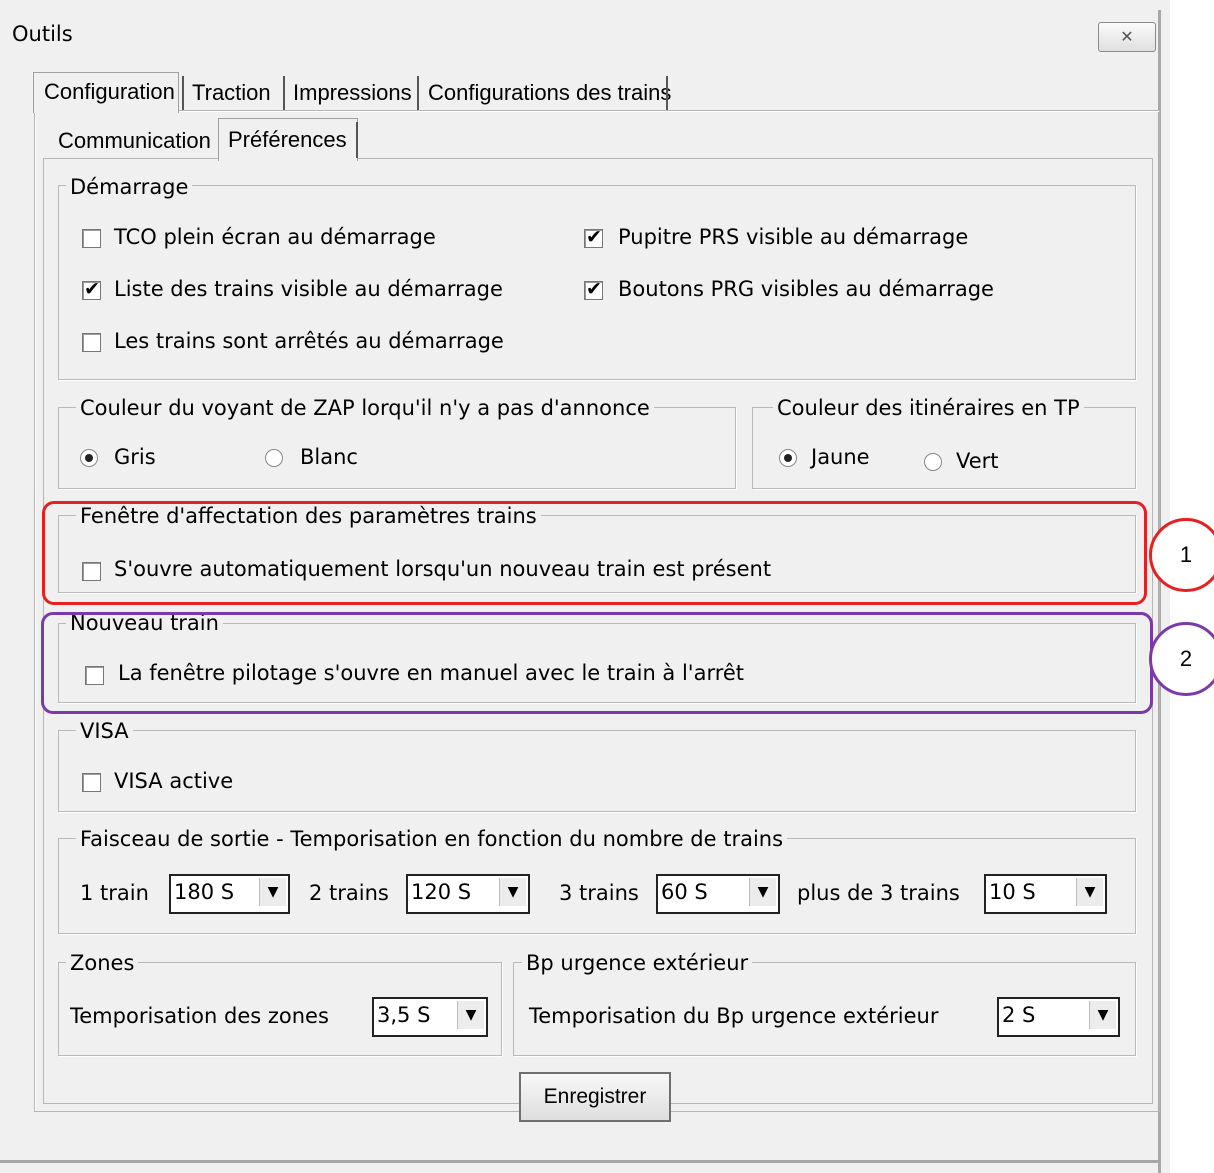 The height and width of the screenshot is (1173, 1214). Describe the element at coordinates (199, 1016) in the screenshot. I see `field-label: Temporisation des zones` at that location.